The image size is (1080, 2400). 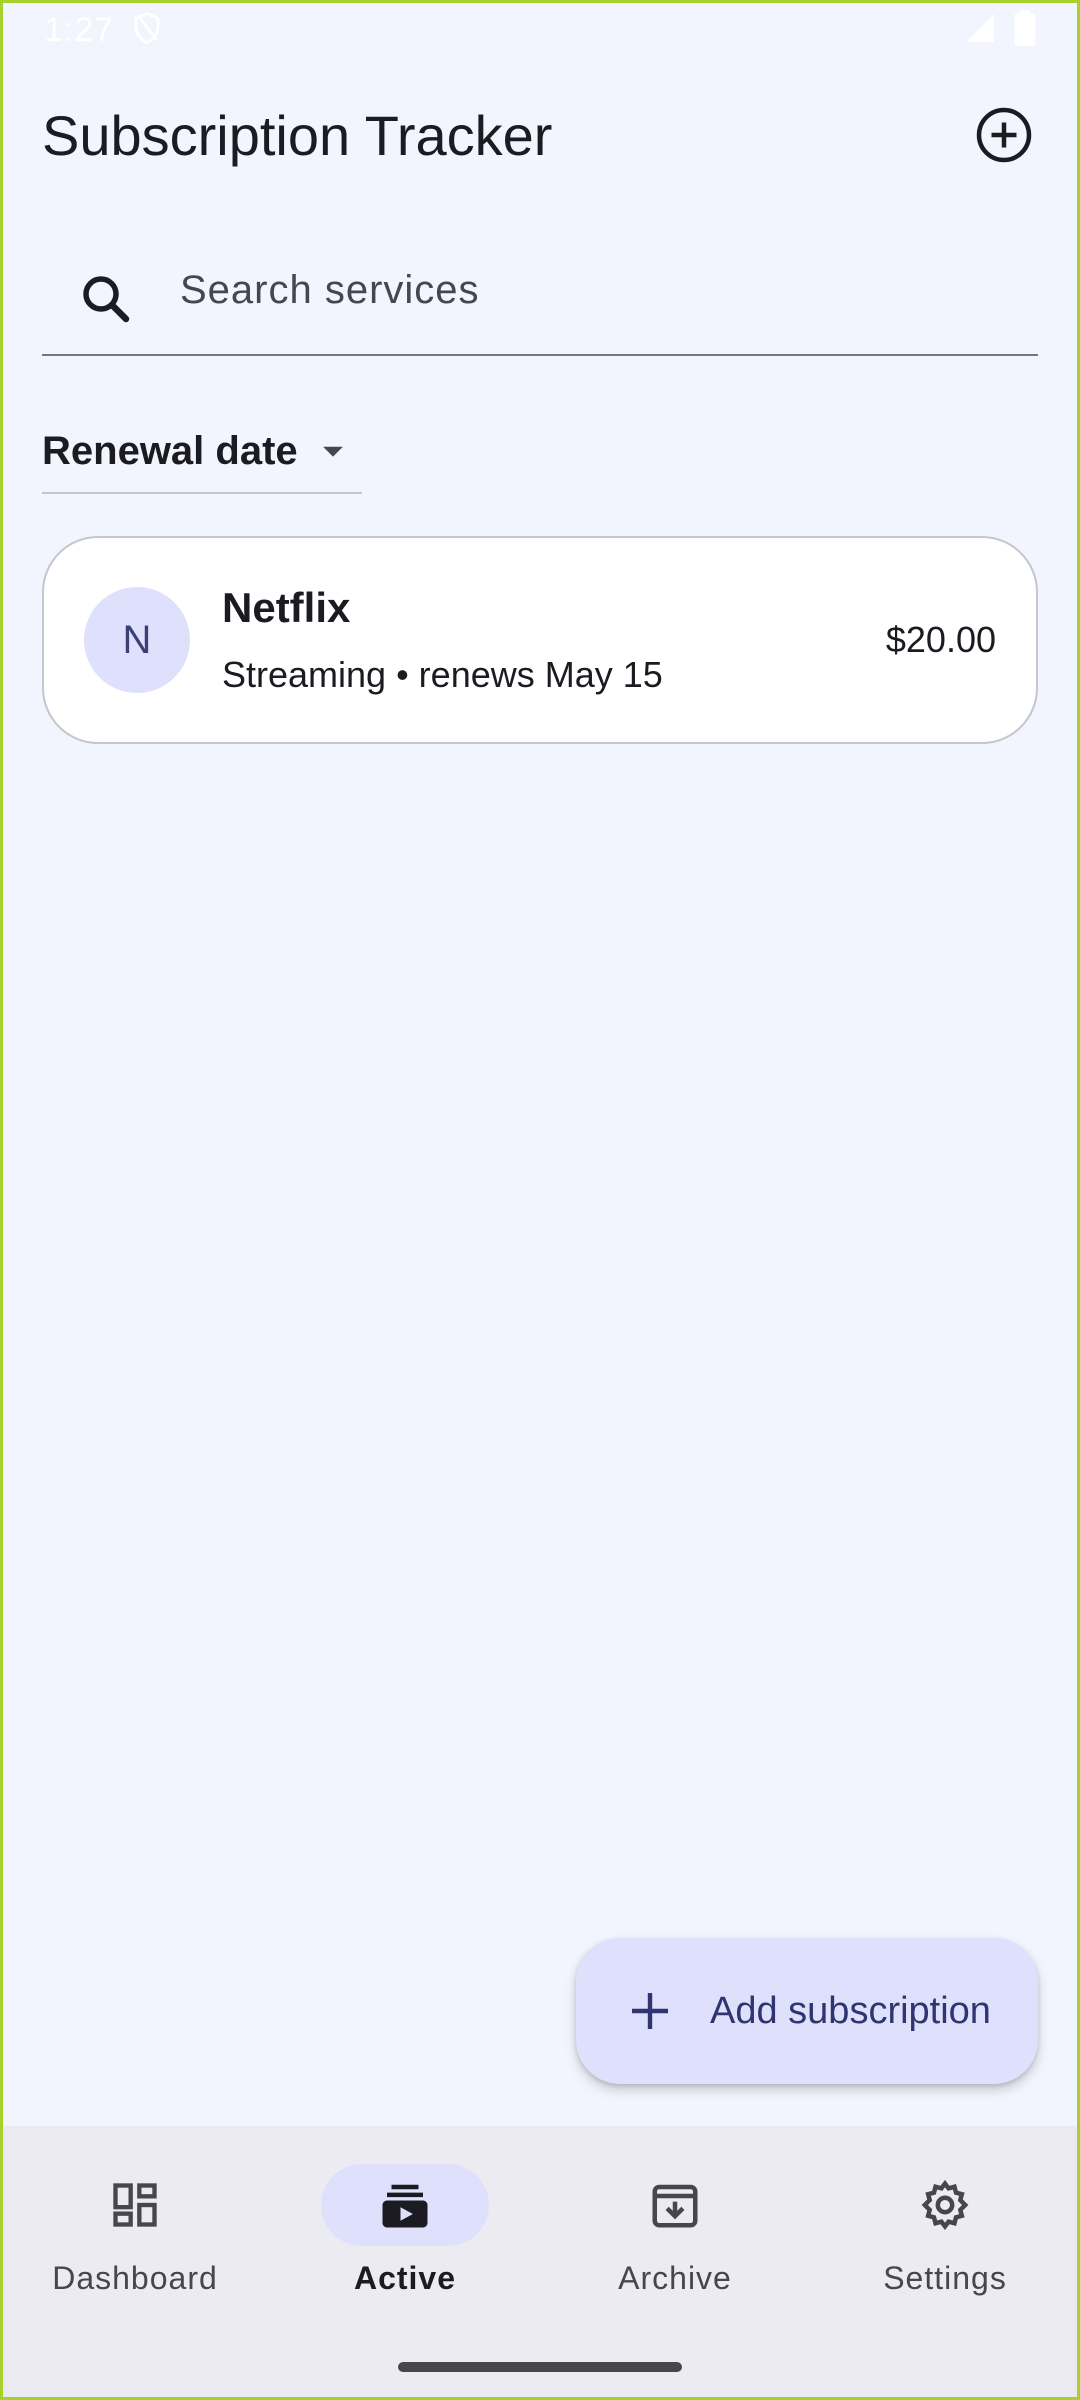 I want to click on battery-icon, so click(x=1025, y=30).